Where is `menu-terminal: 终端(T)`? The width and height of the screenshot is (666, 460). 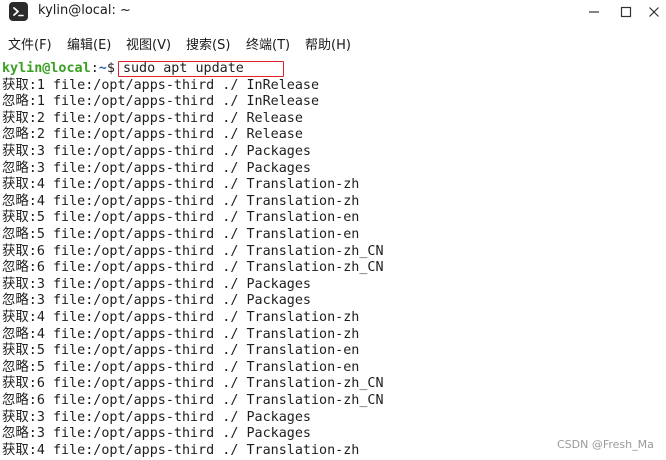 menu-terminal: 终端(T) is located at coordinates (268, 43).